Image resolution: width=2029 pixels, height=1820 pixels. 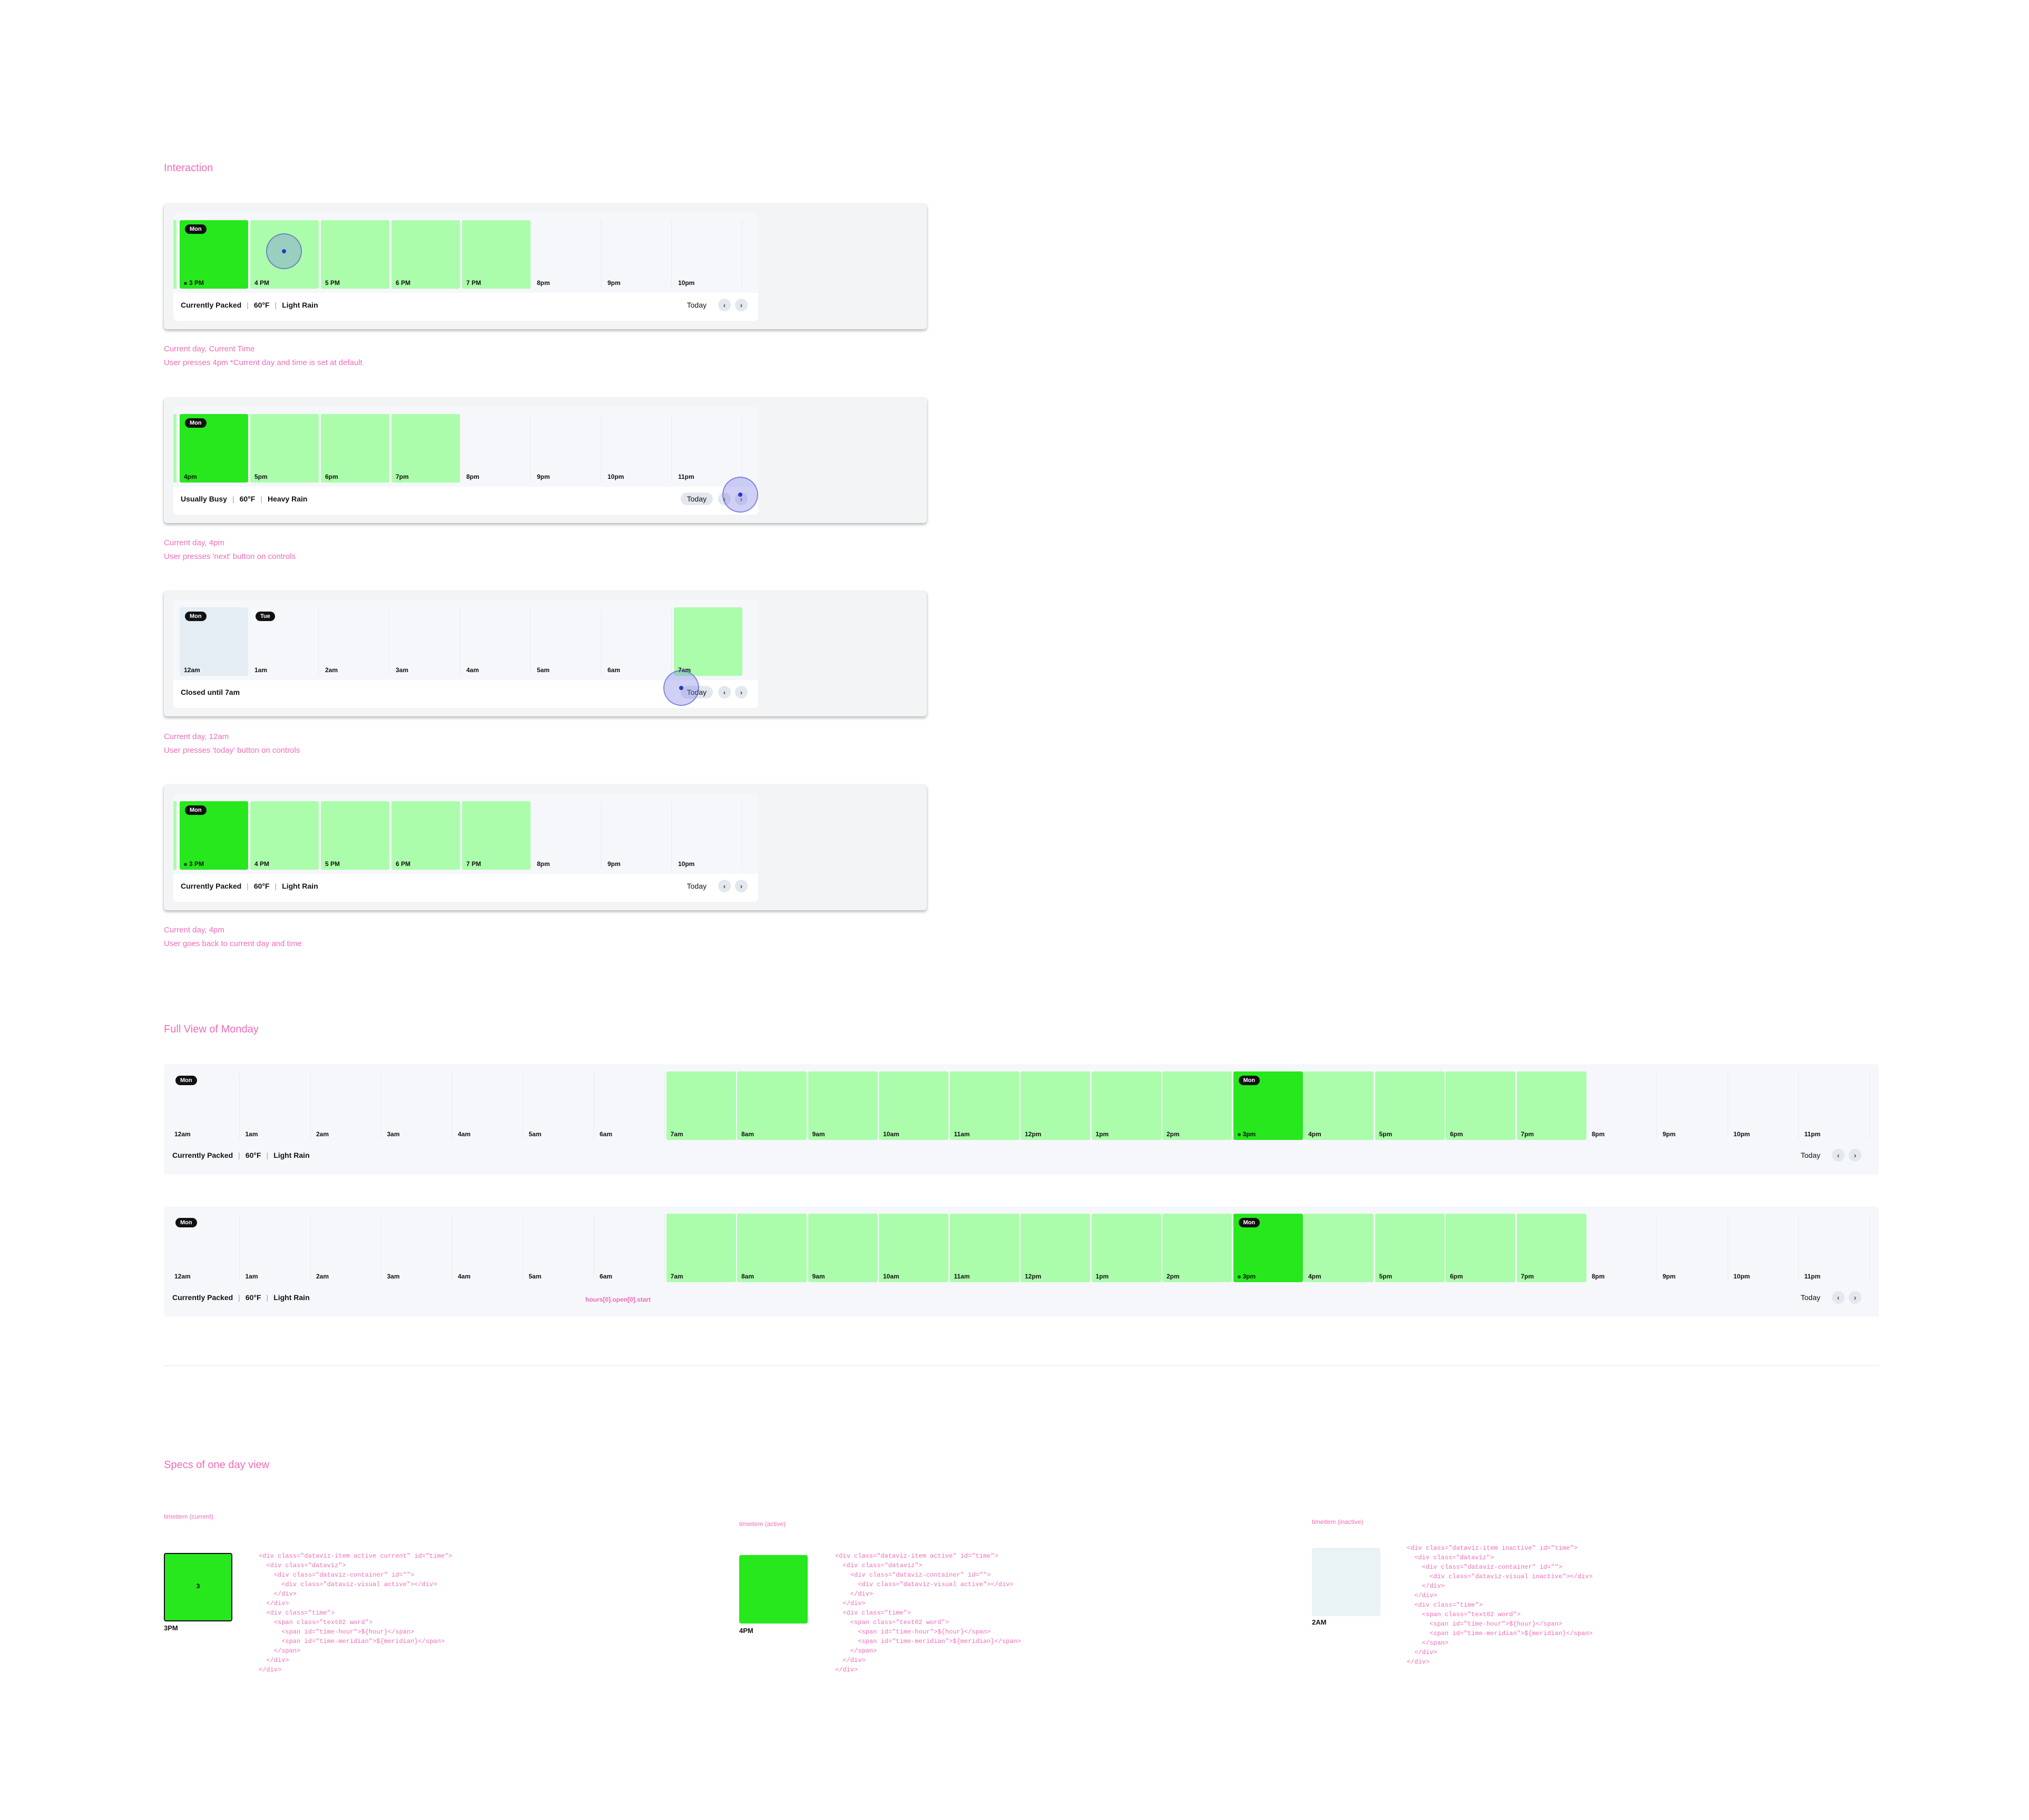 What do you see at coordinates (1527, 1277) in the screenshot?
I see `time-label-text: 7pm` at bounding box center [1527, 1277].